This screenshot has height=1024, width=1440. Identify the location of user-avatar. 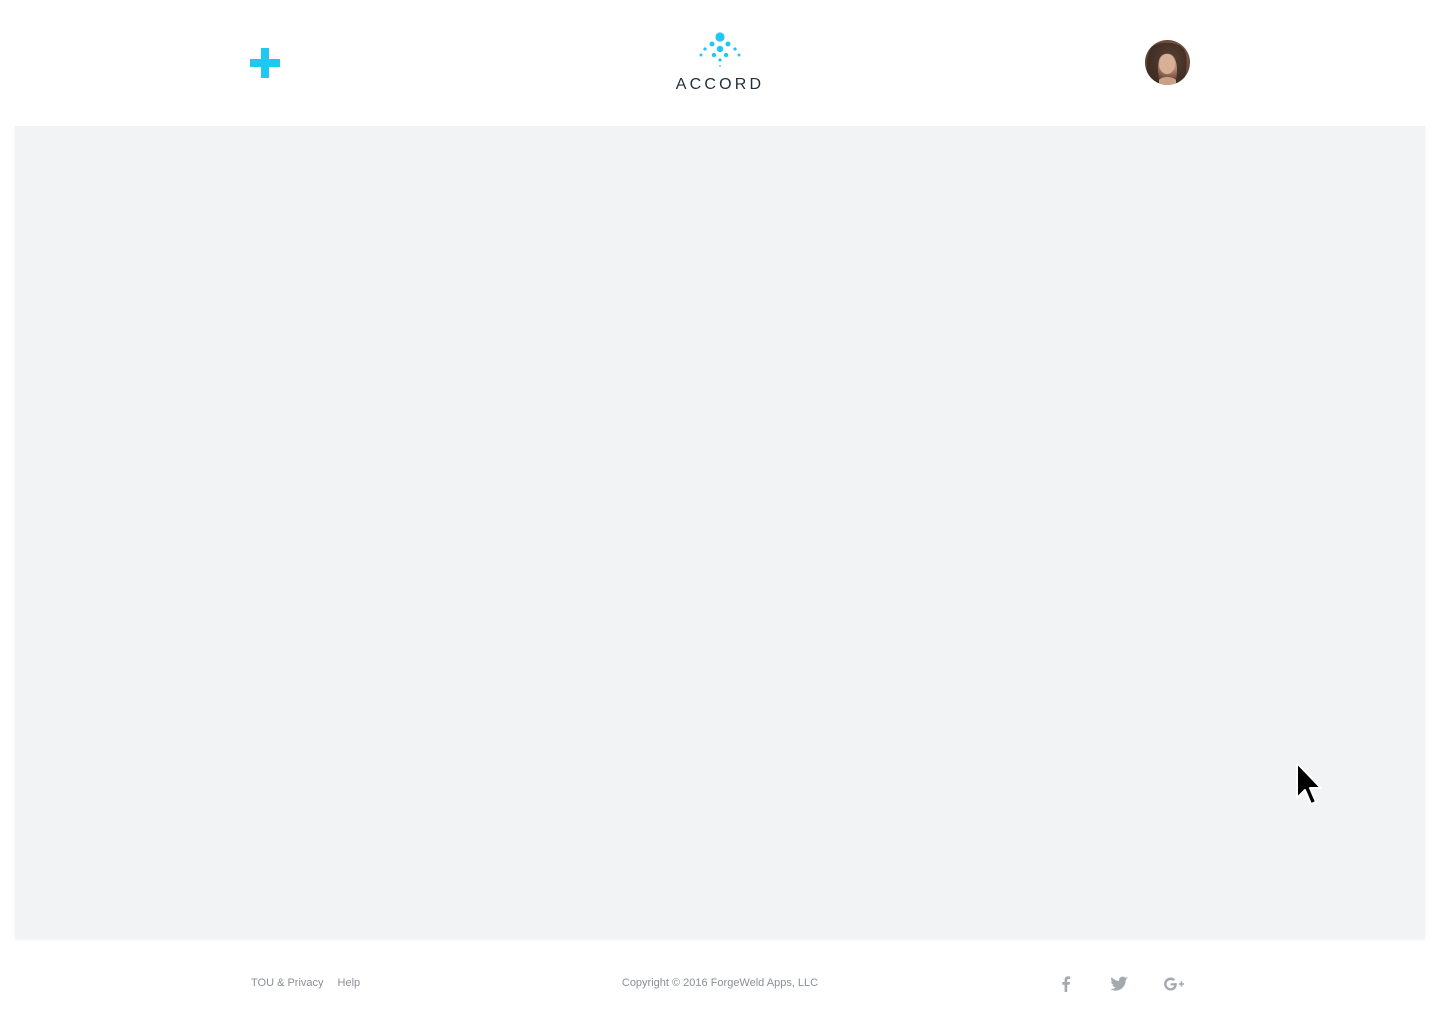
(1167, 62).